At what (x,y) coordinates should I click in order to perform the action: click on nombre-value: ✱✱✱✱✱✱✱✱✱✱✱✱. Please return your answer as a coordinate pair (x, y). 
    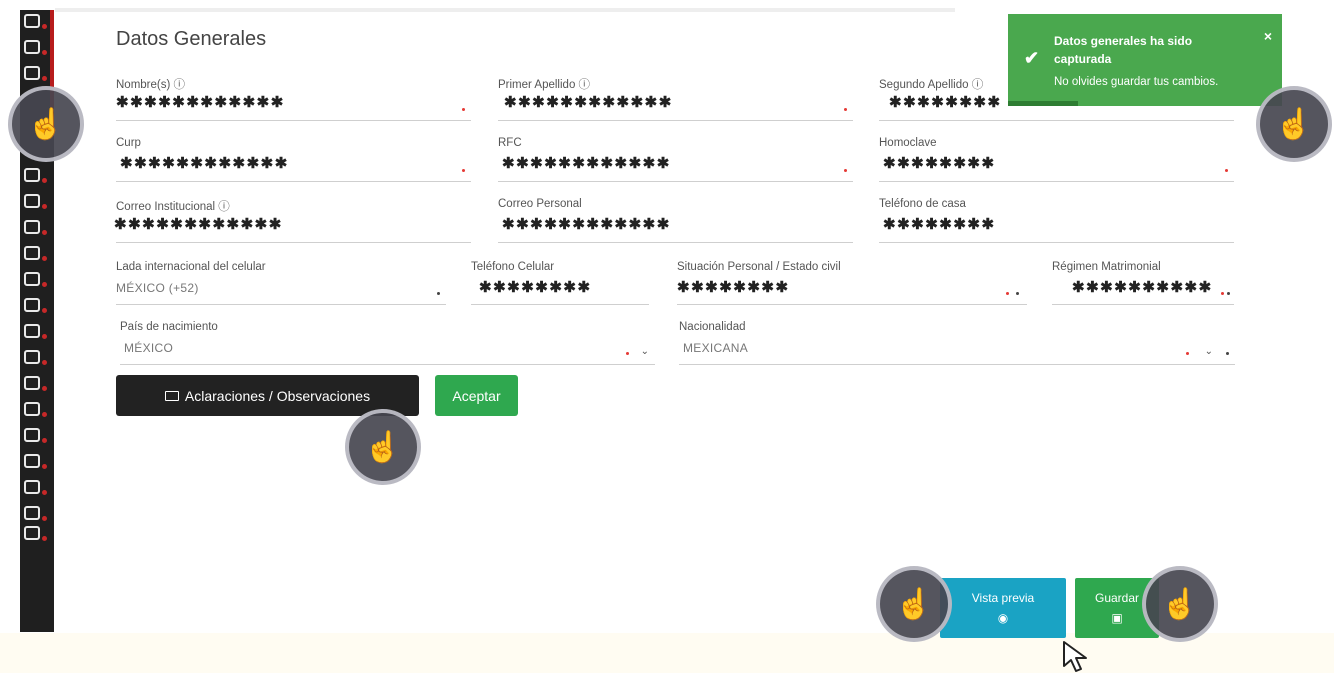
    Looking at the image, I should click on (200, 102).